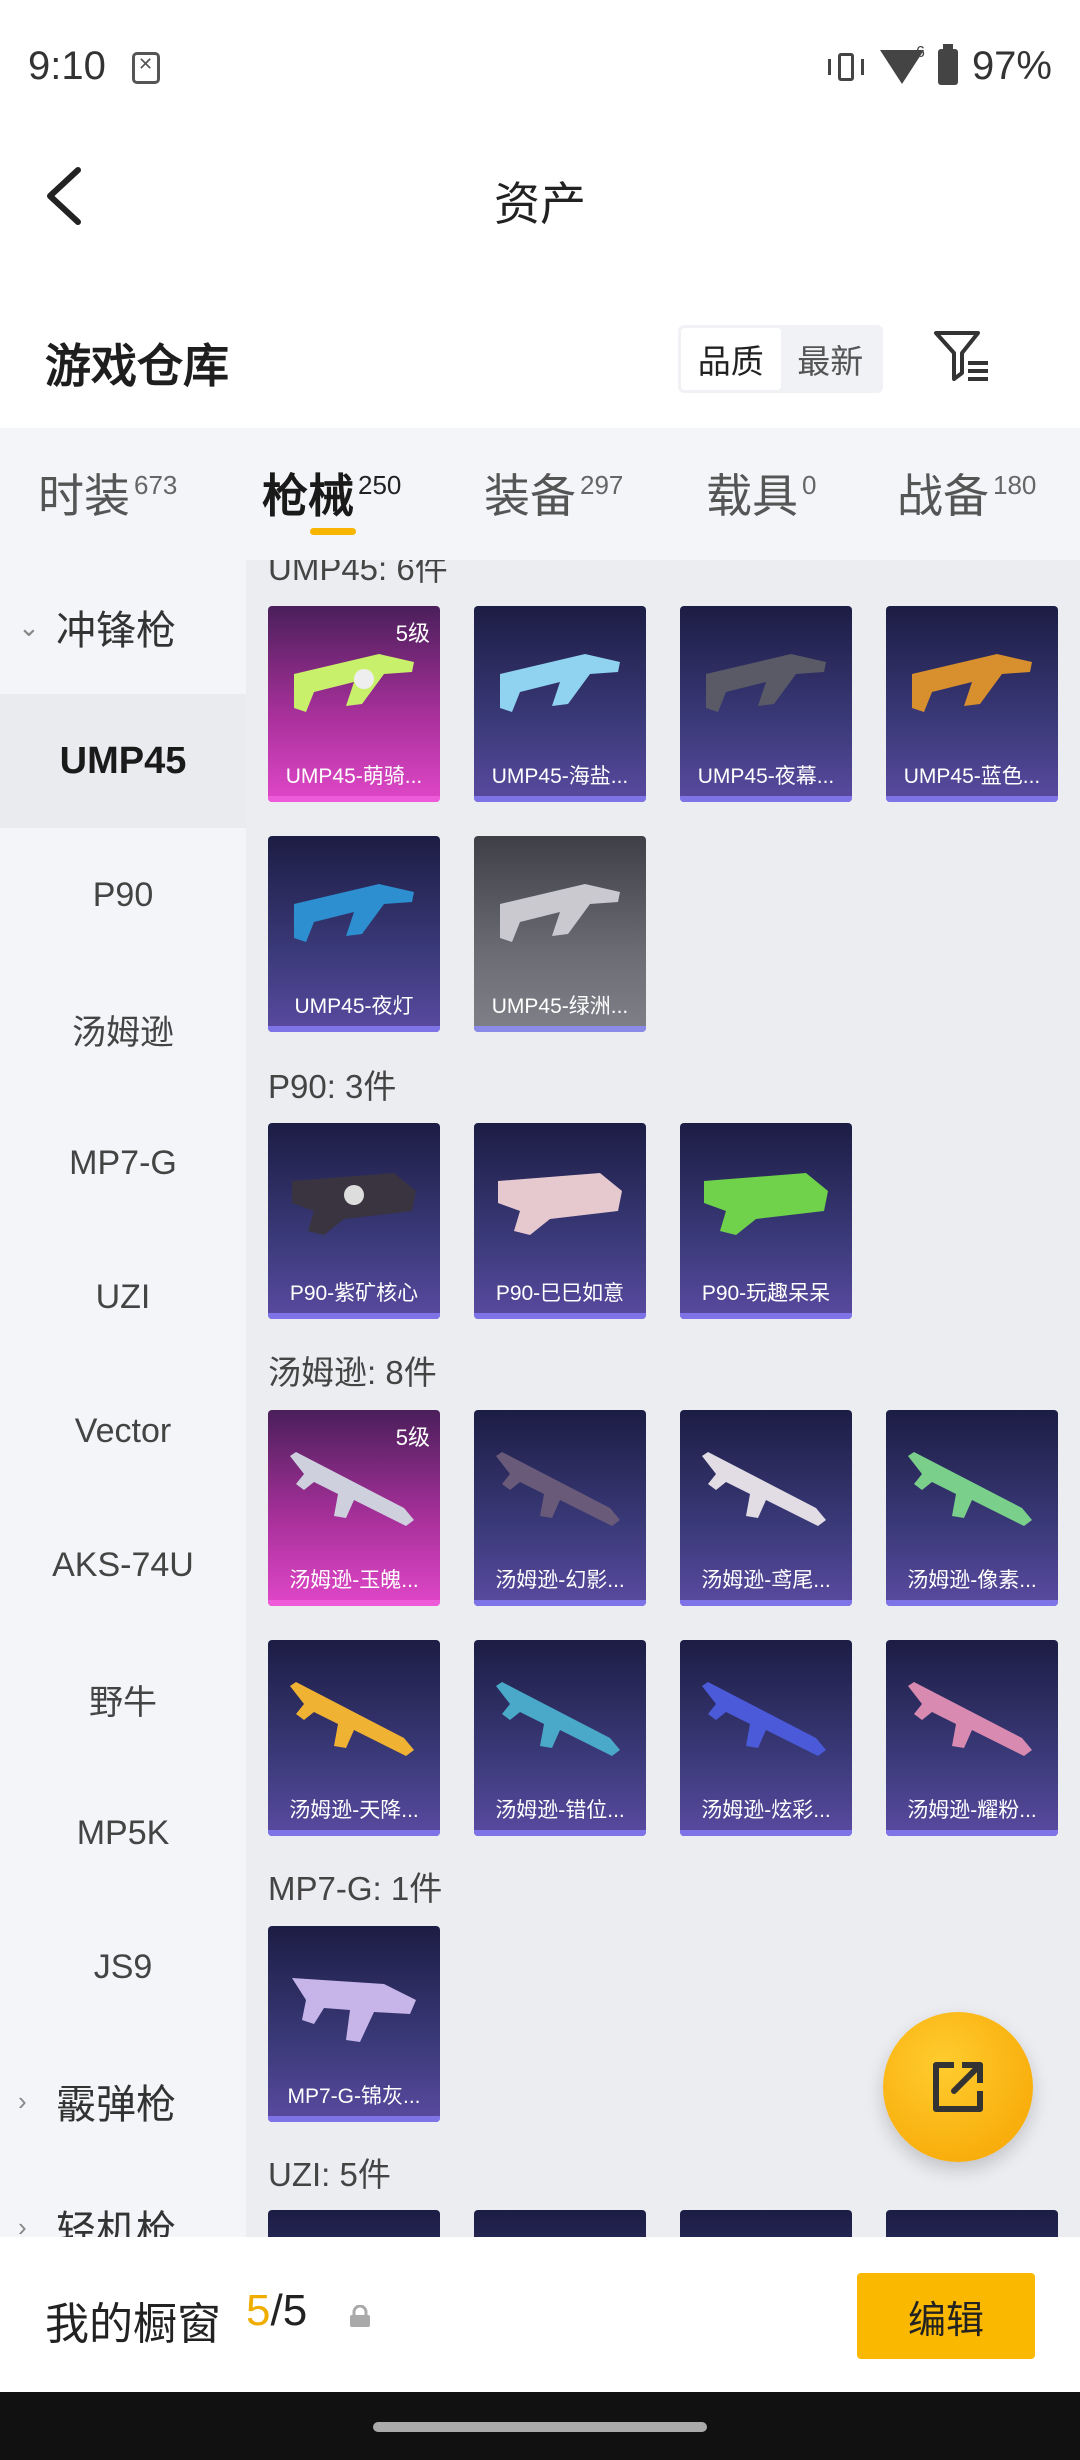  Describe the element at coordinates (553, 493) in the screenshot. I see `tab-equipment: 装备 297` at that location.